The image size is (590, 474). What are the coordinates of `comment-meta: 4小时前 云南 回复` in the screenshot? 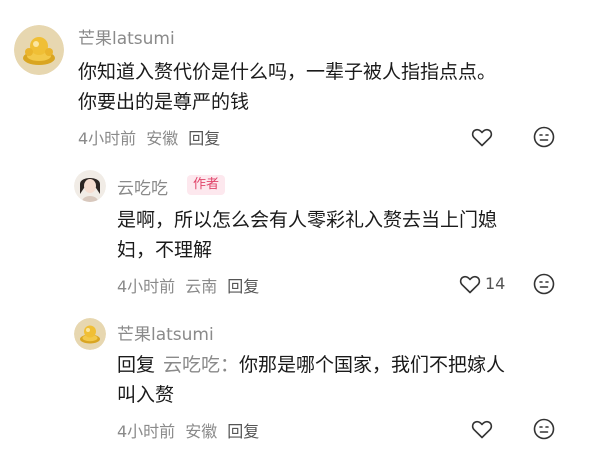 It's located at (188, 285).